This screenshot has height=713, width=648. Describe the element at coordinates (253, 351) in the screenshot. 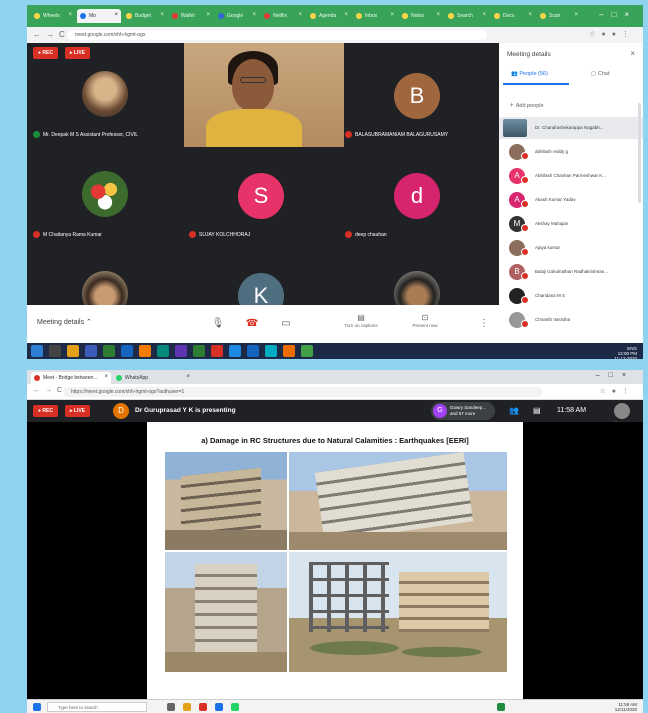

I see `word-icon` at that location.